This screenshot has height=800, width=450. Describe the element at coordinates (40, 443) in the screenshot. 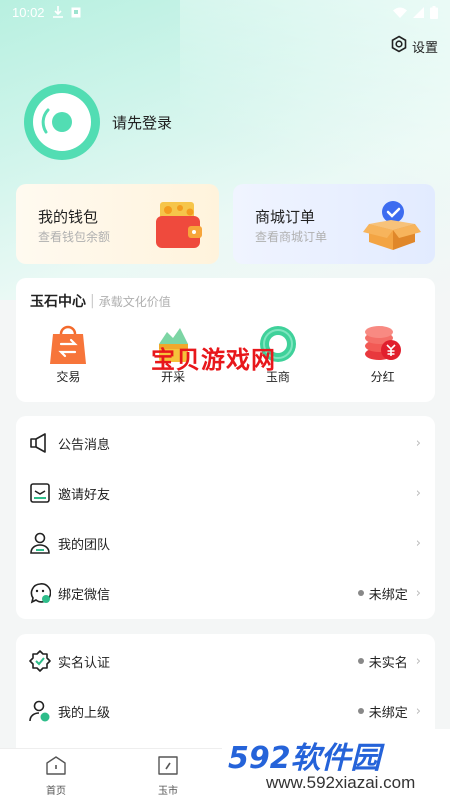

I see `announcement-icon` at that location.